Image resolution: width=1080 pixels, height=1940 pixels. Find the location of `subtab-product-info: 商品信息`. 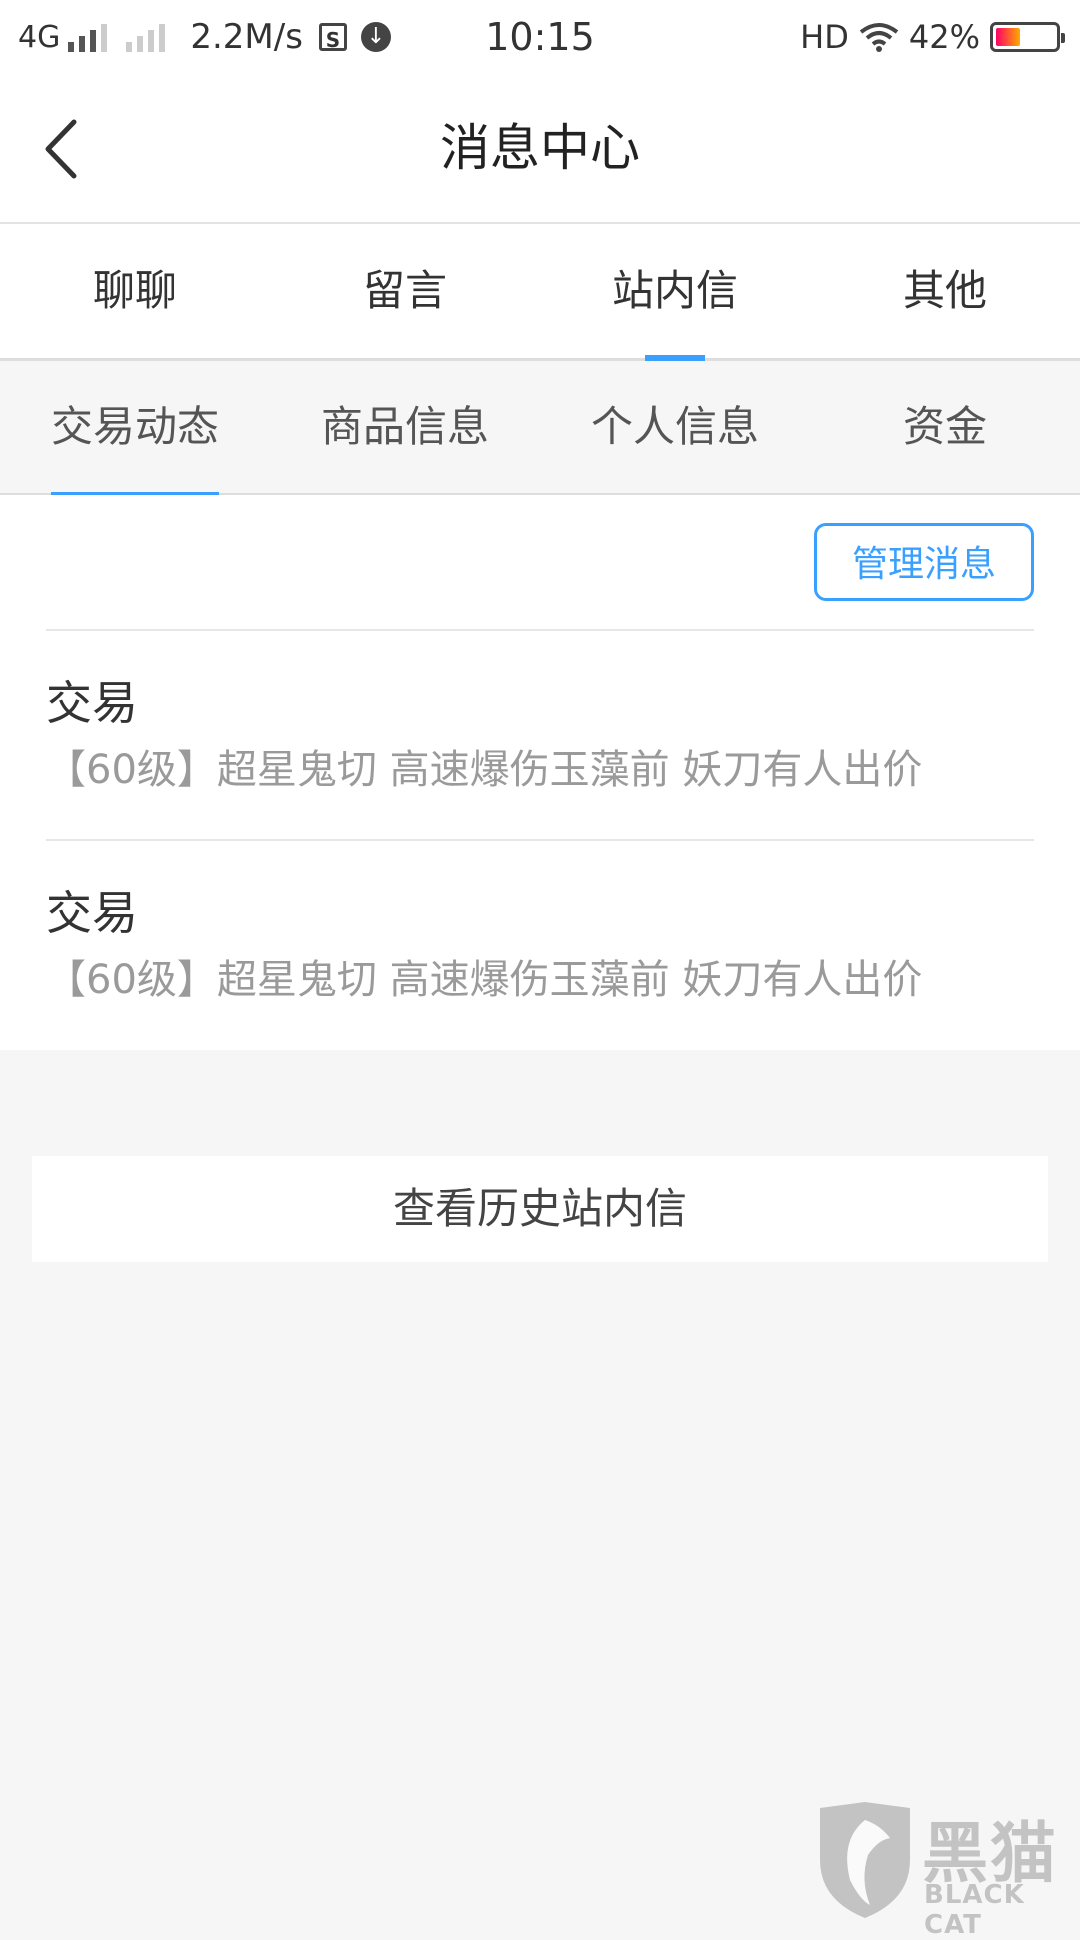

subtab-product-info: 商品信息 is located at coordinates (405, 427).